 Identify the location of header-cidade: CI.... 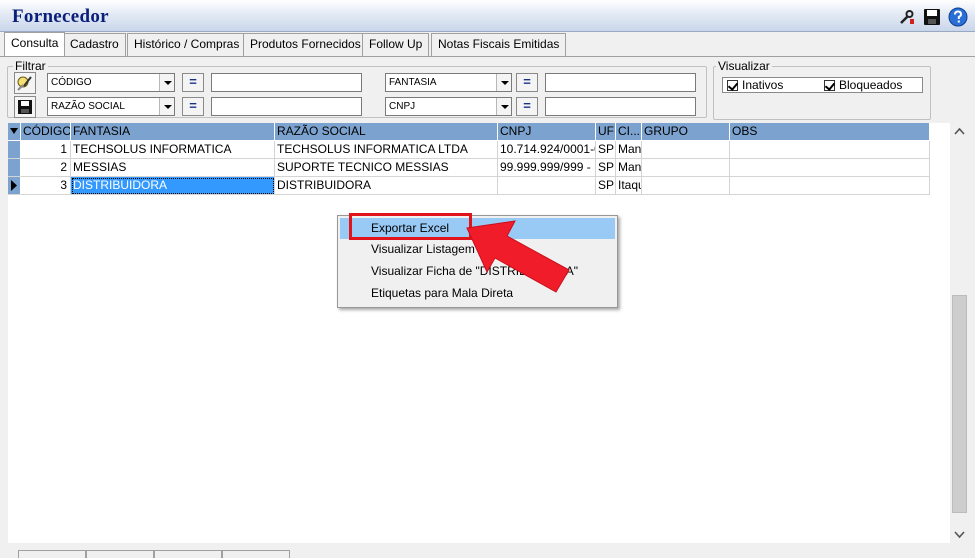
(629, 131).